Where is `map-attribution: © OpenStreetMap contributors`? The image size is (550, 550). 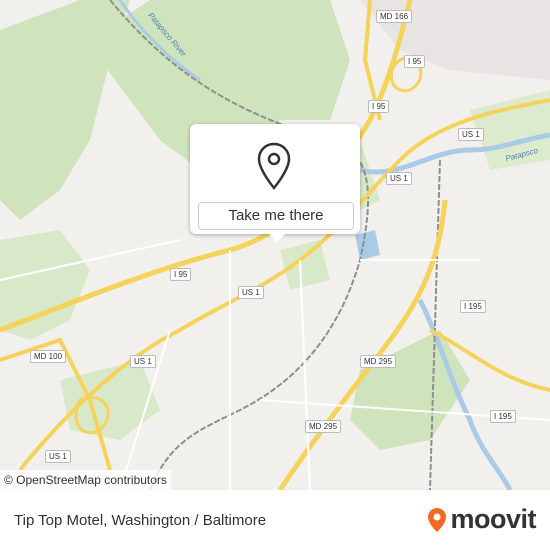
map-attribution: © OpenStreetMap contributors is located at coordinates (85, 480).